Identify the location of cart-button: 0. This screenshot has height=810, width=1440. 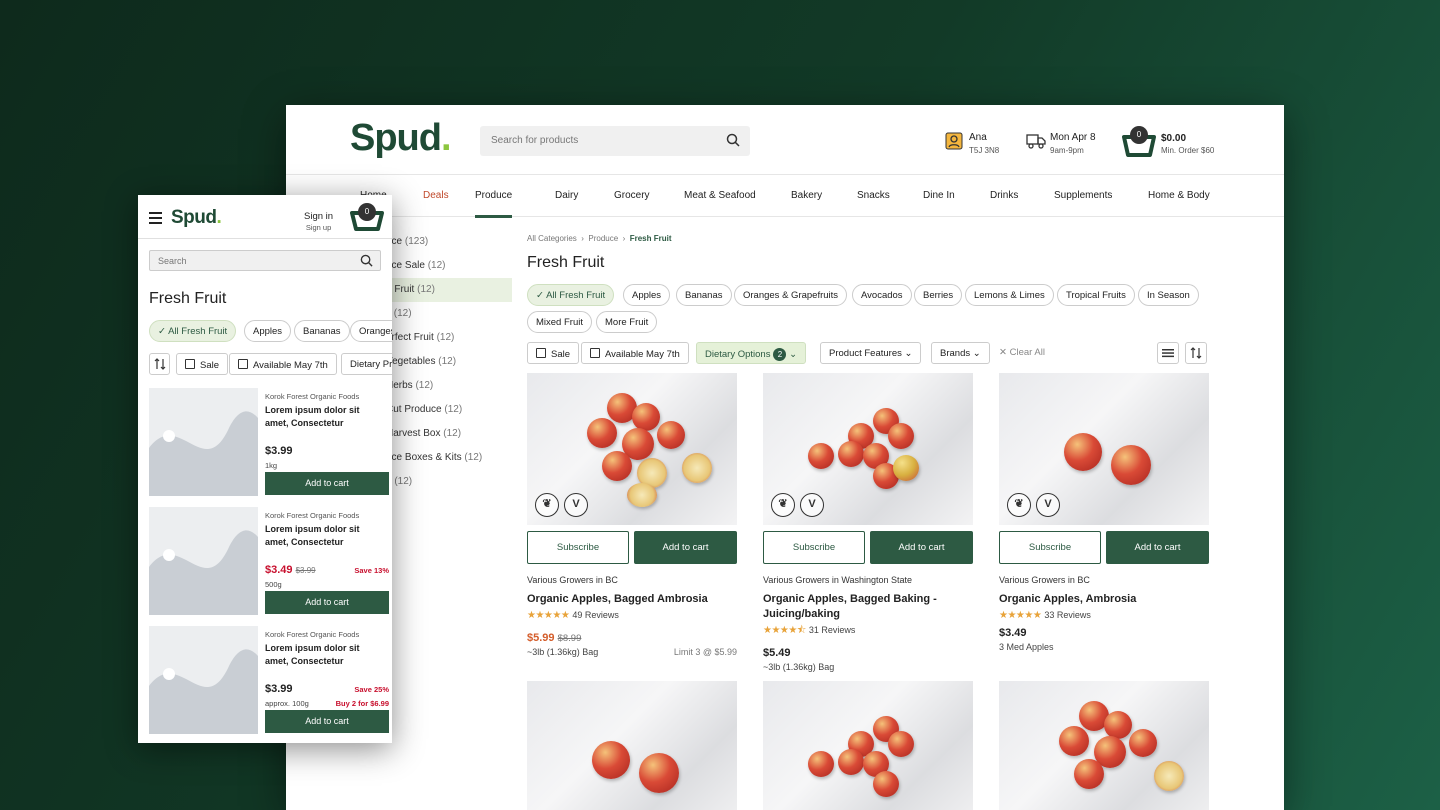
(367, 220).